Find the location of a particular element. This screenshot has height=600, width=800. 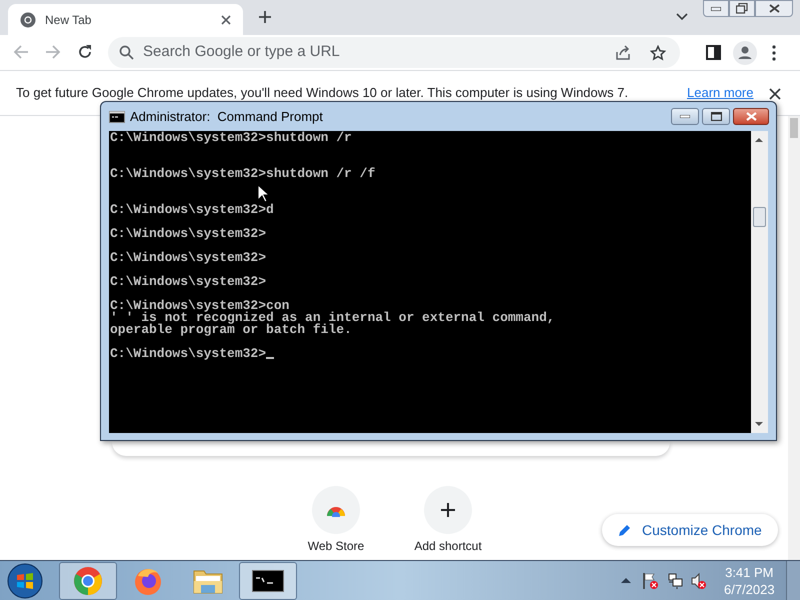

text-cursor is located at coordinates (270, 358).